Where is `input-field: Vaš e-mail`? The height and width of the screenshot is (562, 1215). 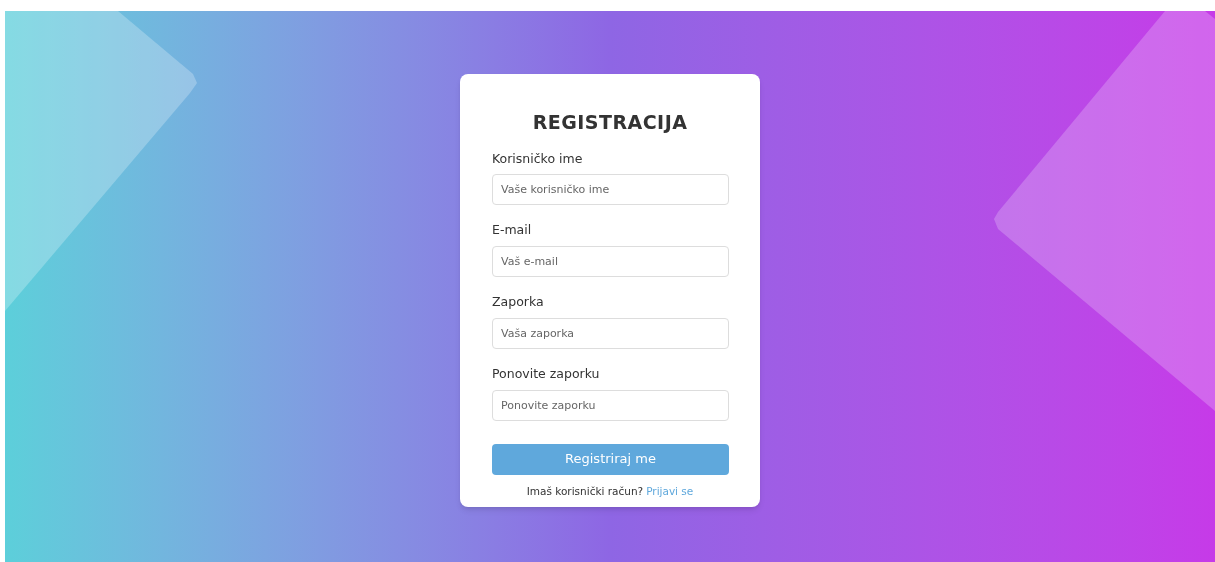
input-field: Vaš e-mail is located at coordinates (610, 261).